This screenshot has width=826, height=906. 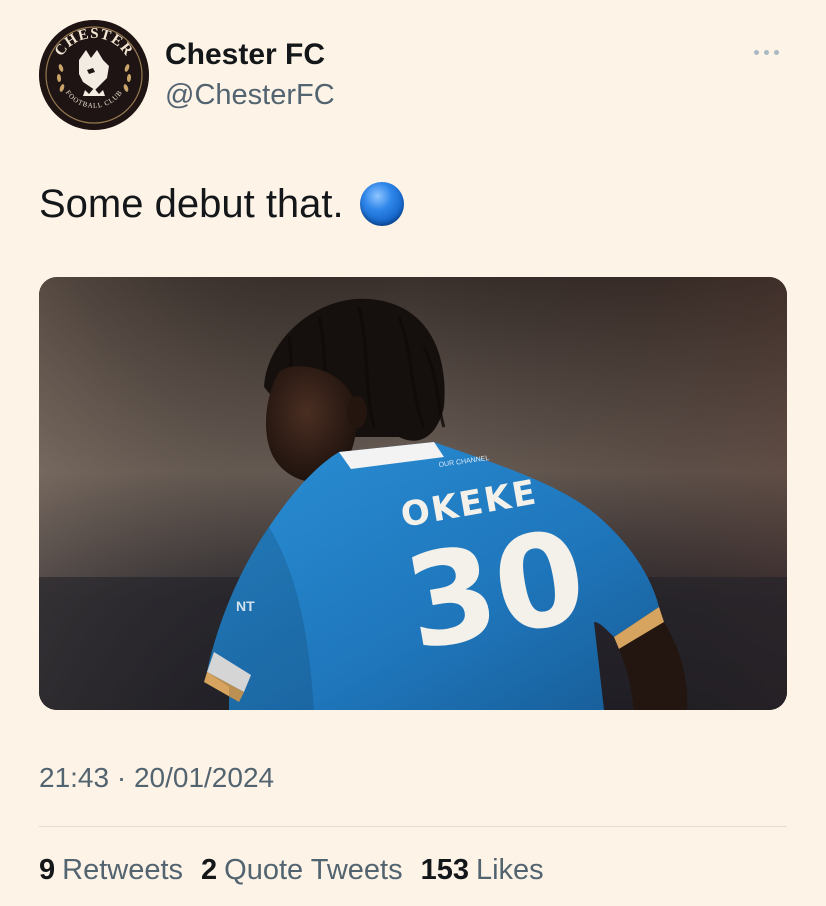 What do you see at coordinates (47, 870) in the screenshot?
I see `retweets-count: 9` at bounding box center [47, 870].